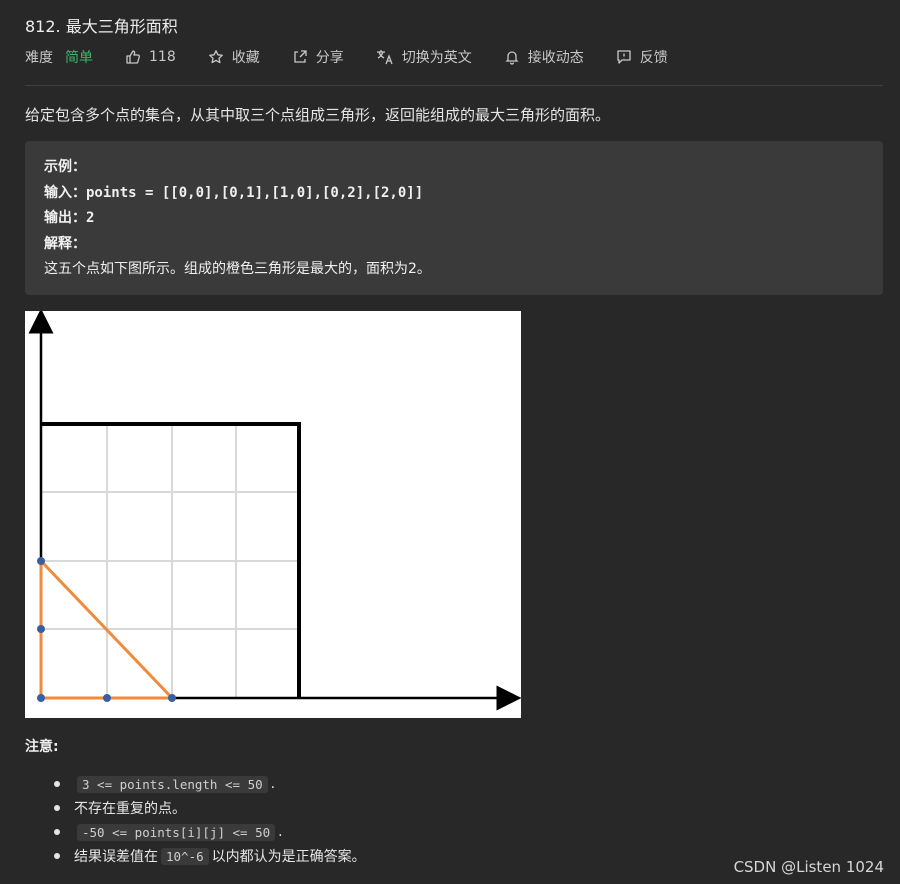  Describe the element at coordinates (318, 115) in the screenshot. I see `problem-description: 给定包含多个点的集合，从其中取三个点组成三角形，返回能组成的最大三角形的面积。` at that location.